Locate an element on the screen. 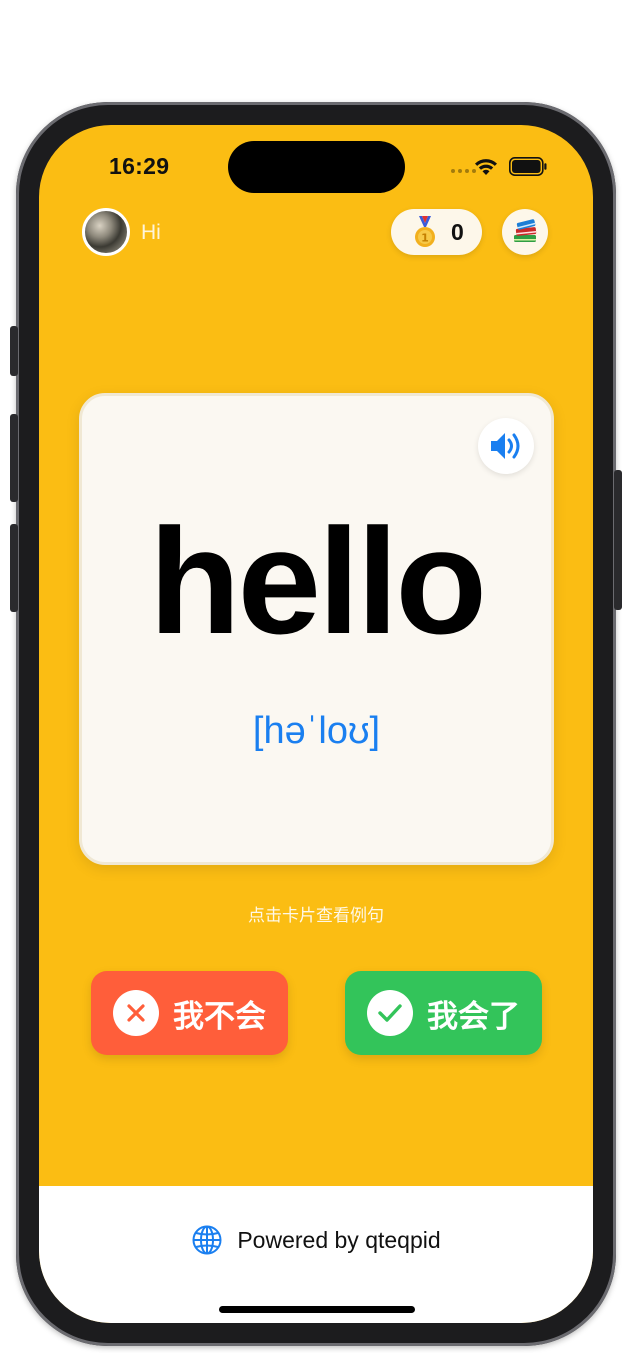  dynamic-island is located at coordinates (316, 167).